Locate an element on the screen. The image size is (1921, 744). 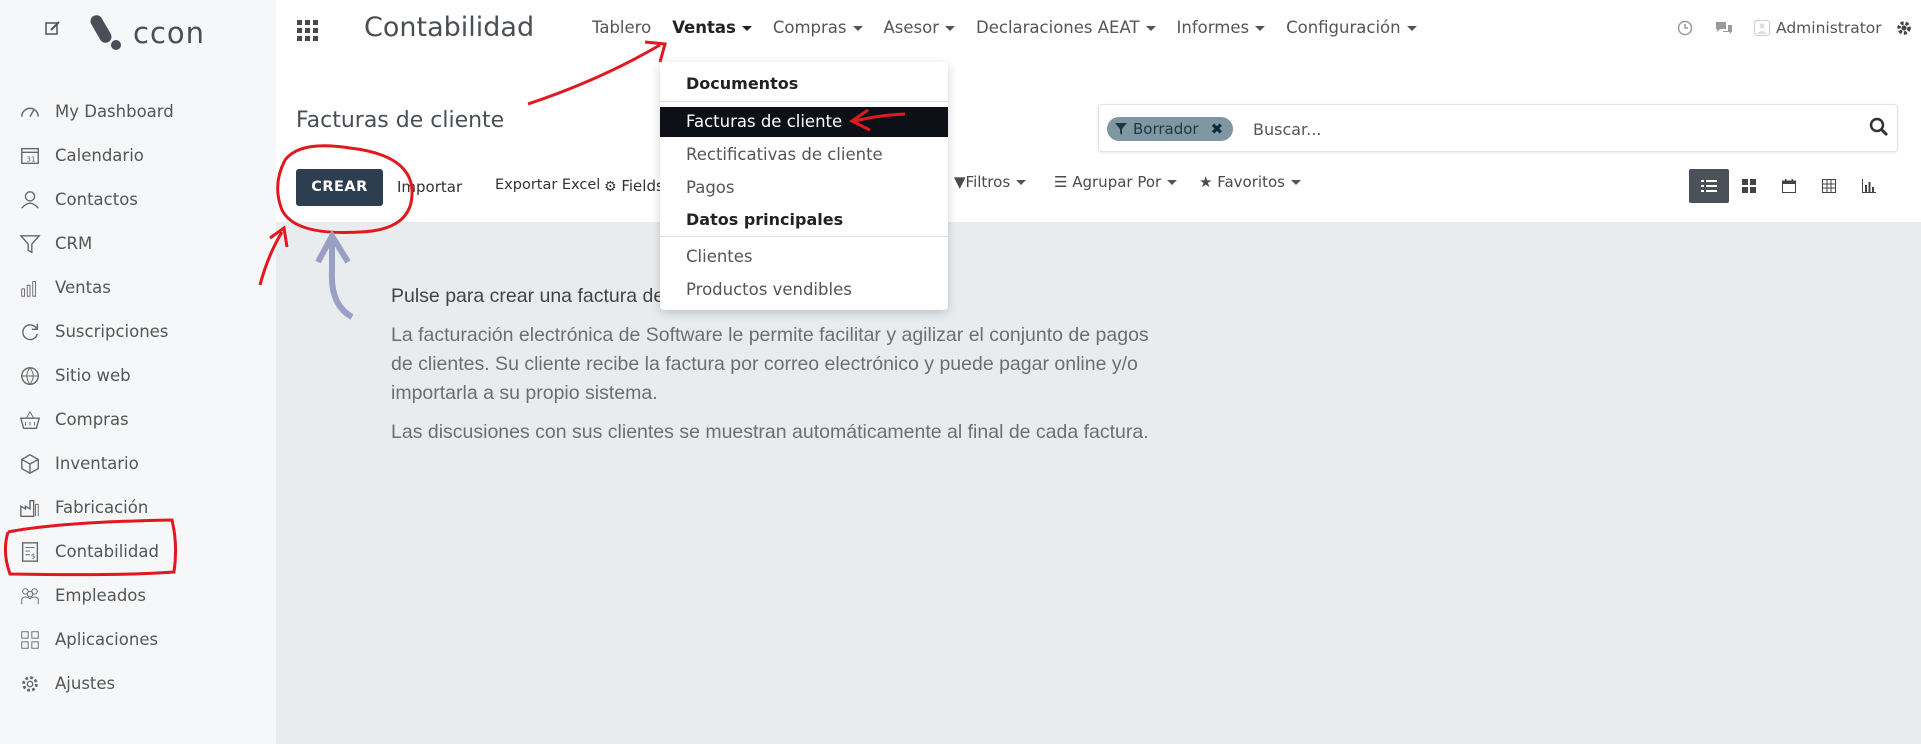
search-icon is located at coordinates (1879, 127).